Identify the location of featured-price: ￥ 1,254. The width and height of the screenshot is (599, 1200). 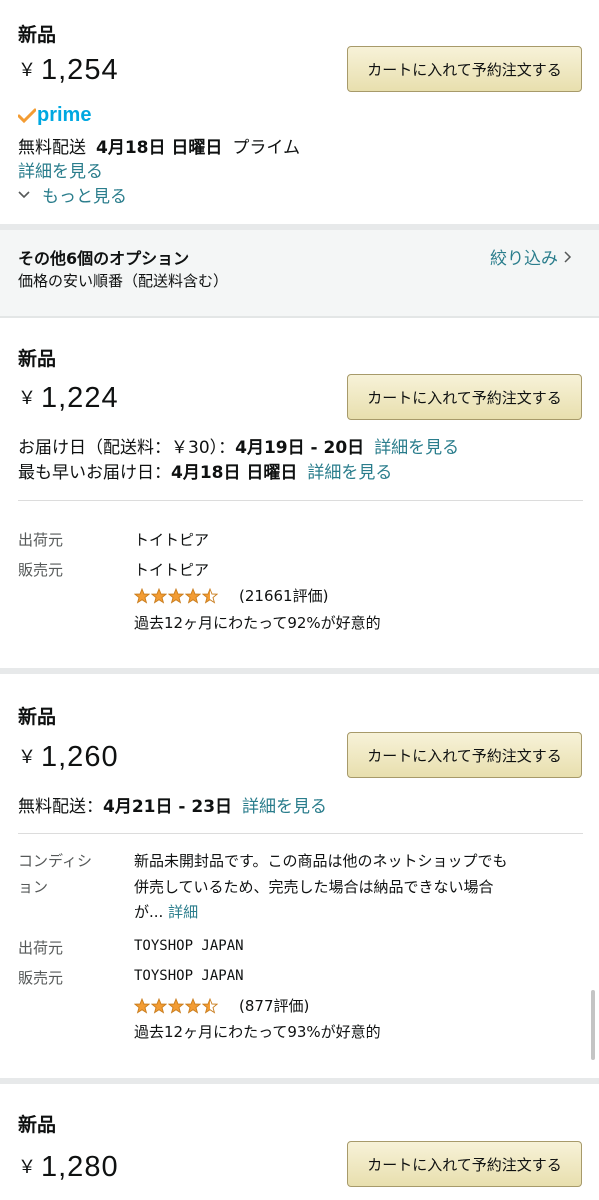
(68, 70).